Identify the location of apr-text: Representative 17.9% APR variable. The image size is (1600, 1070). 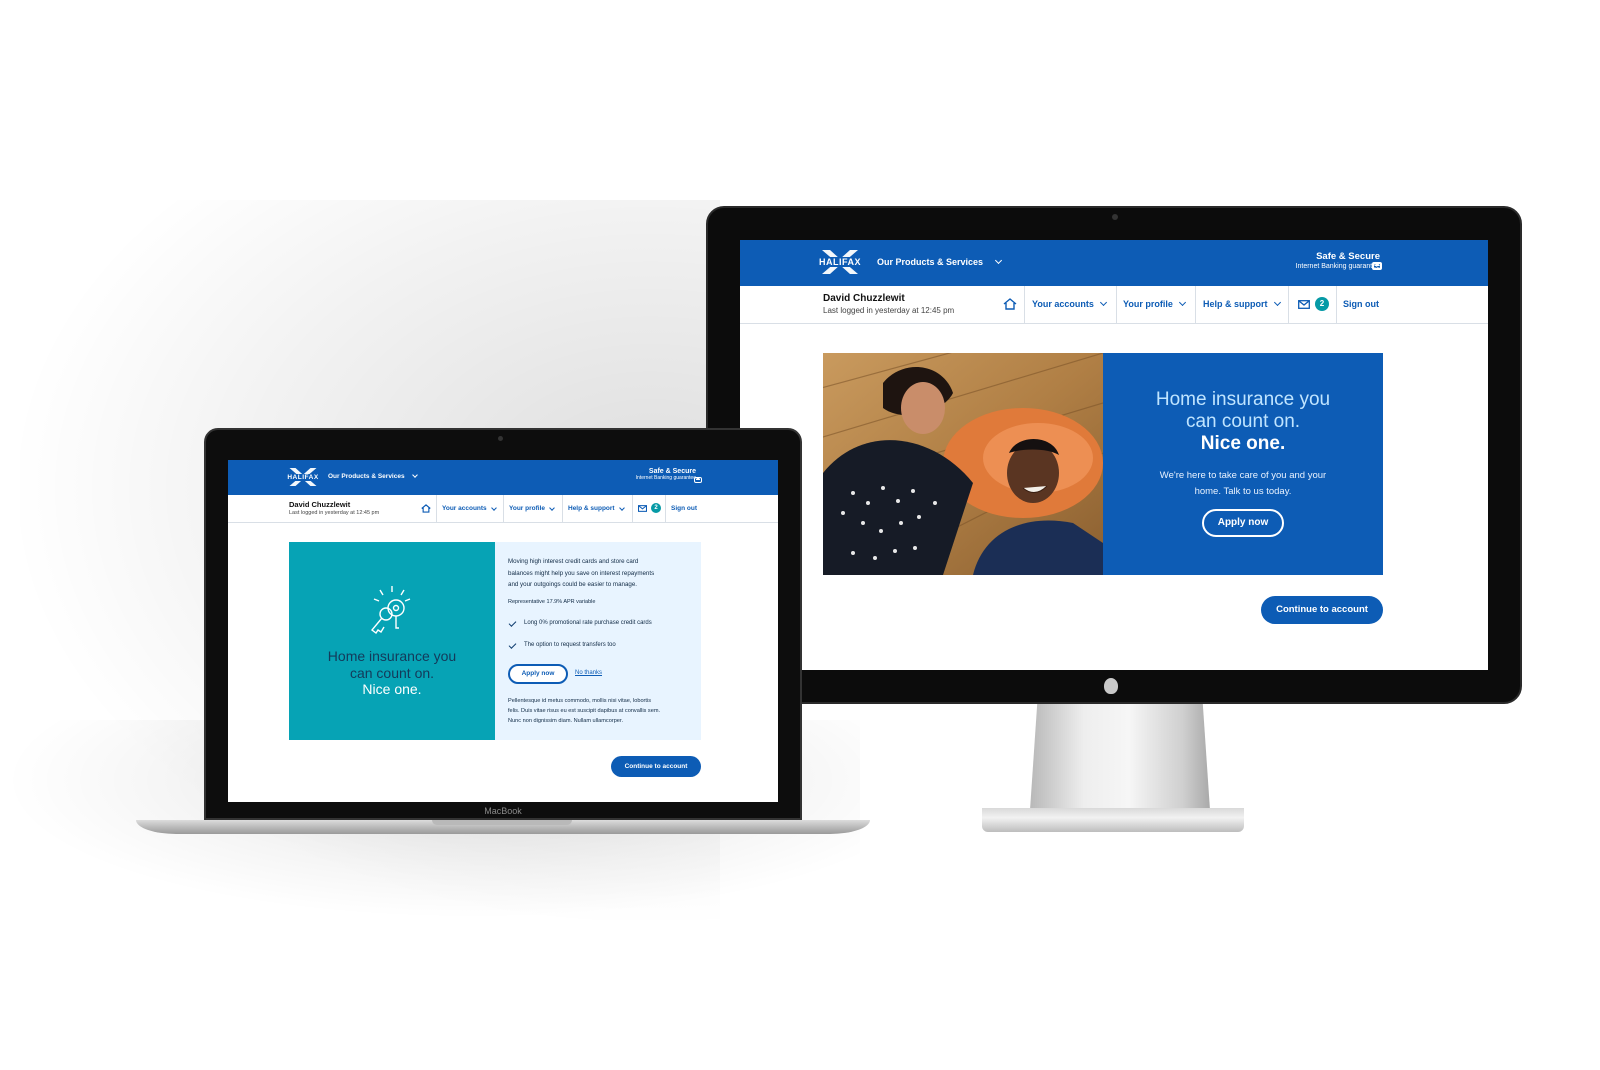
(552, 602).